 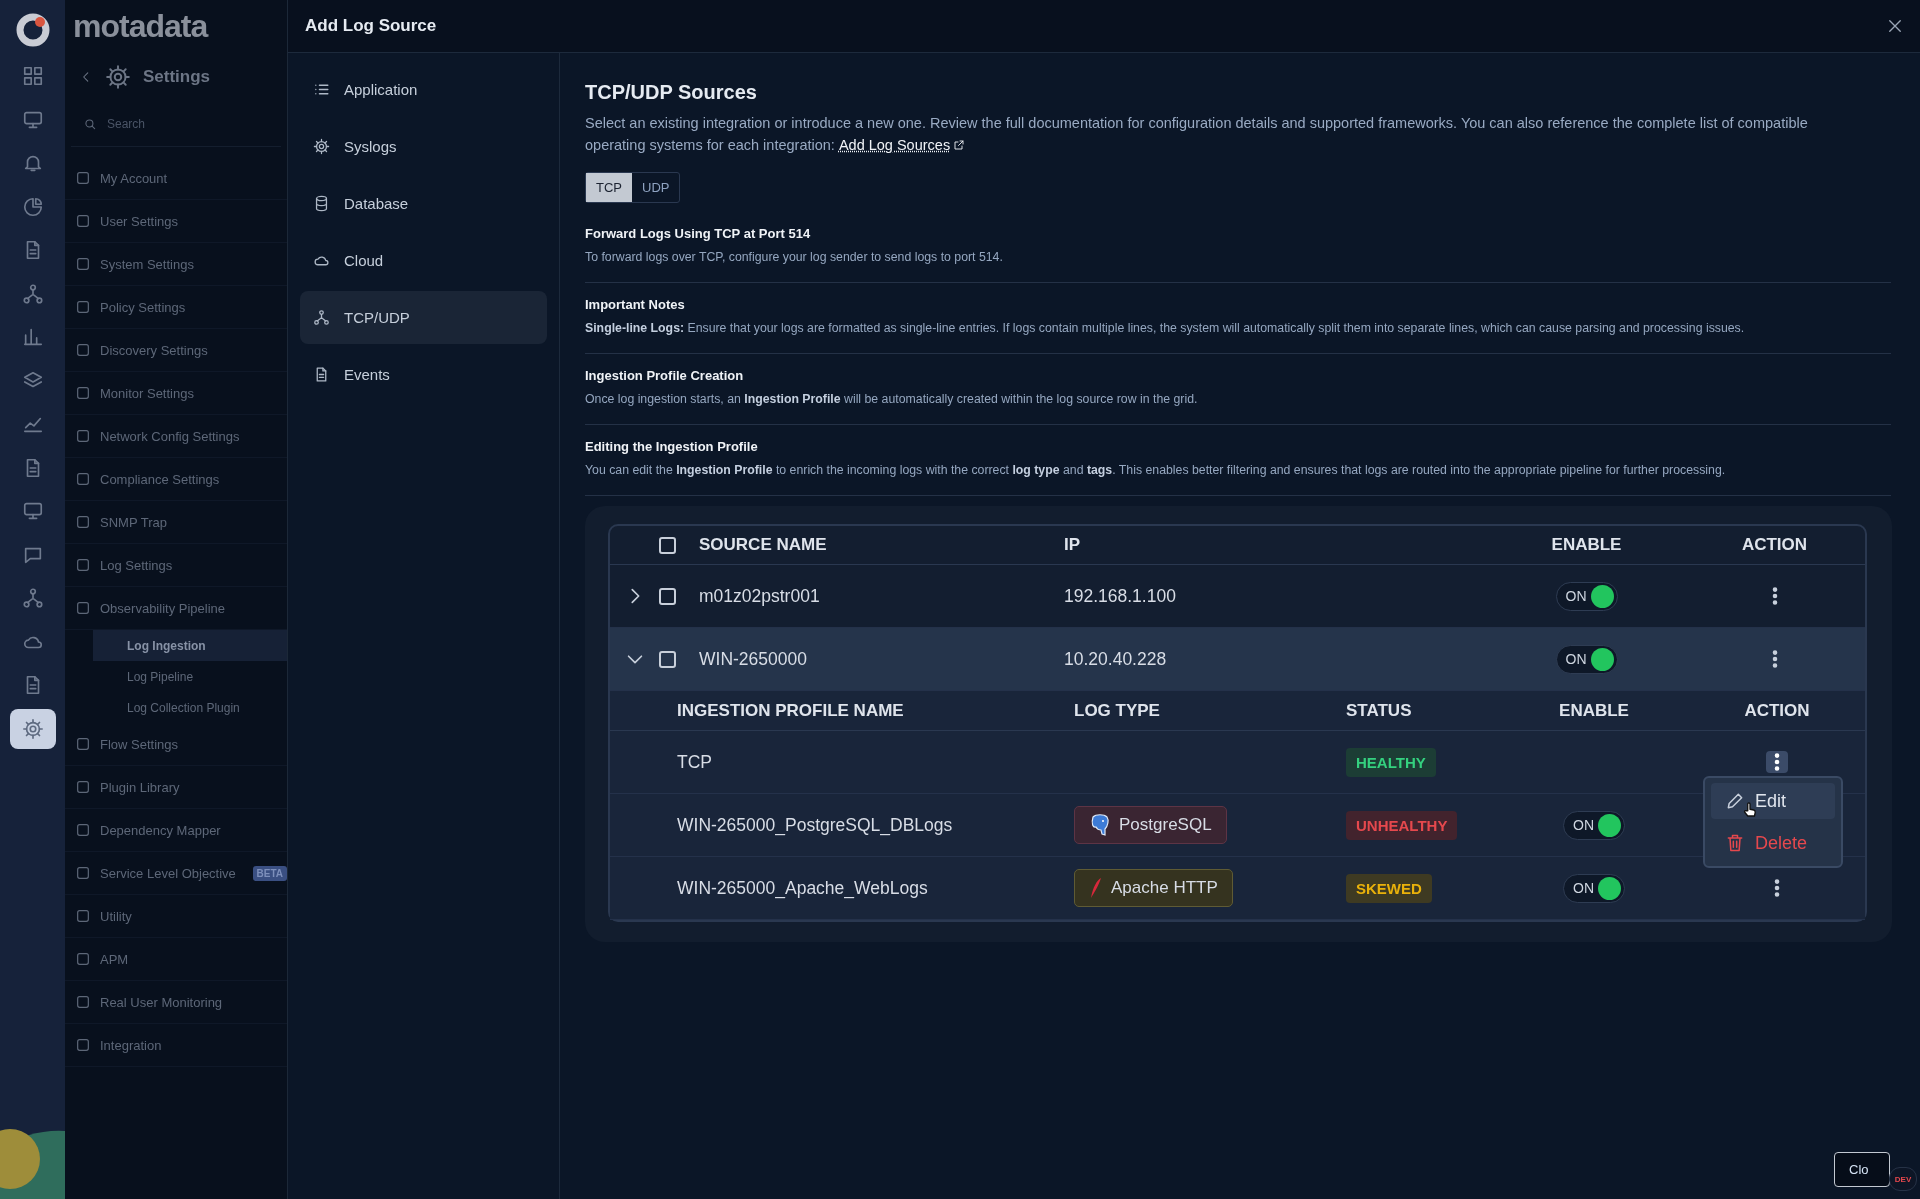 I want to click on profile-name: TCP, so click(x=694, y=761).